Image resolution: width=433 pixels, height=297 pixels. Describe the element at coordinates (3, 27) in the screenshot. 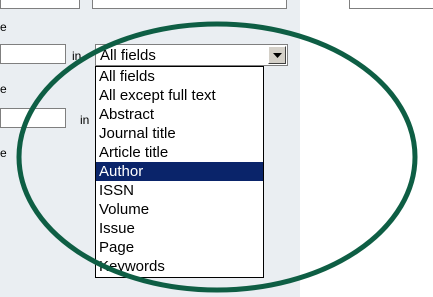

I see `row-label-1: e` at that location.